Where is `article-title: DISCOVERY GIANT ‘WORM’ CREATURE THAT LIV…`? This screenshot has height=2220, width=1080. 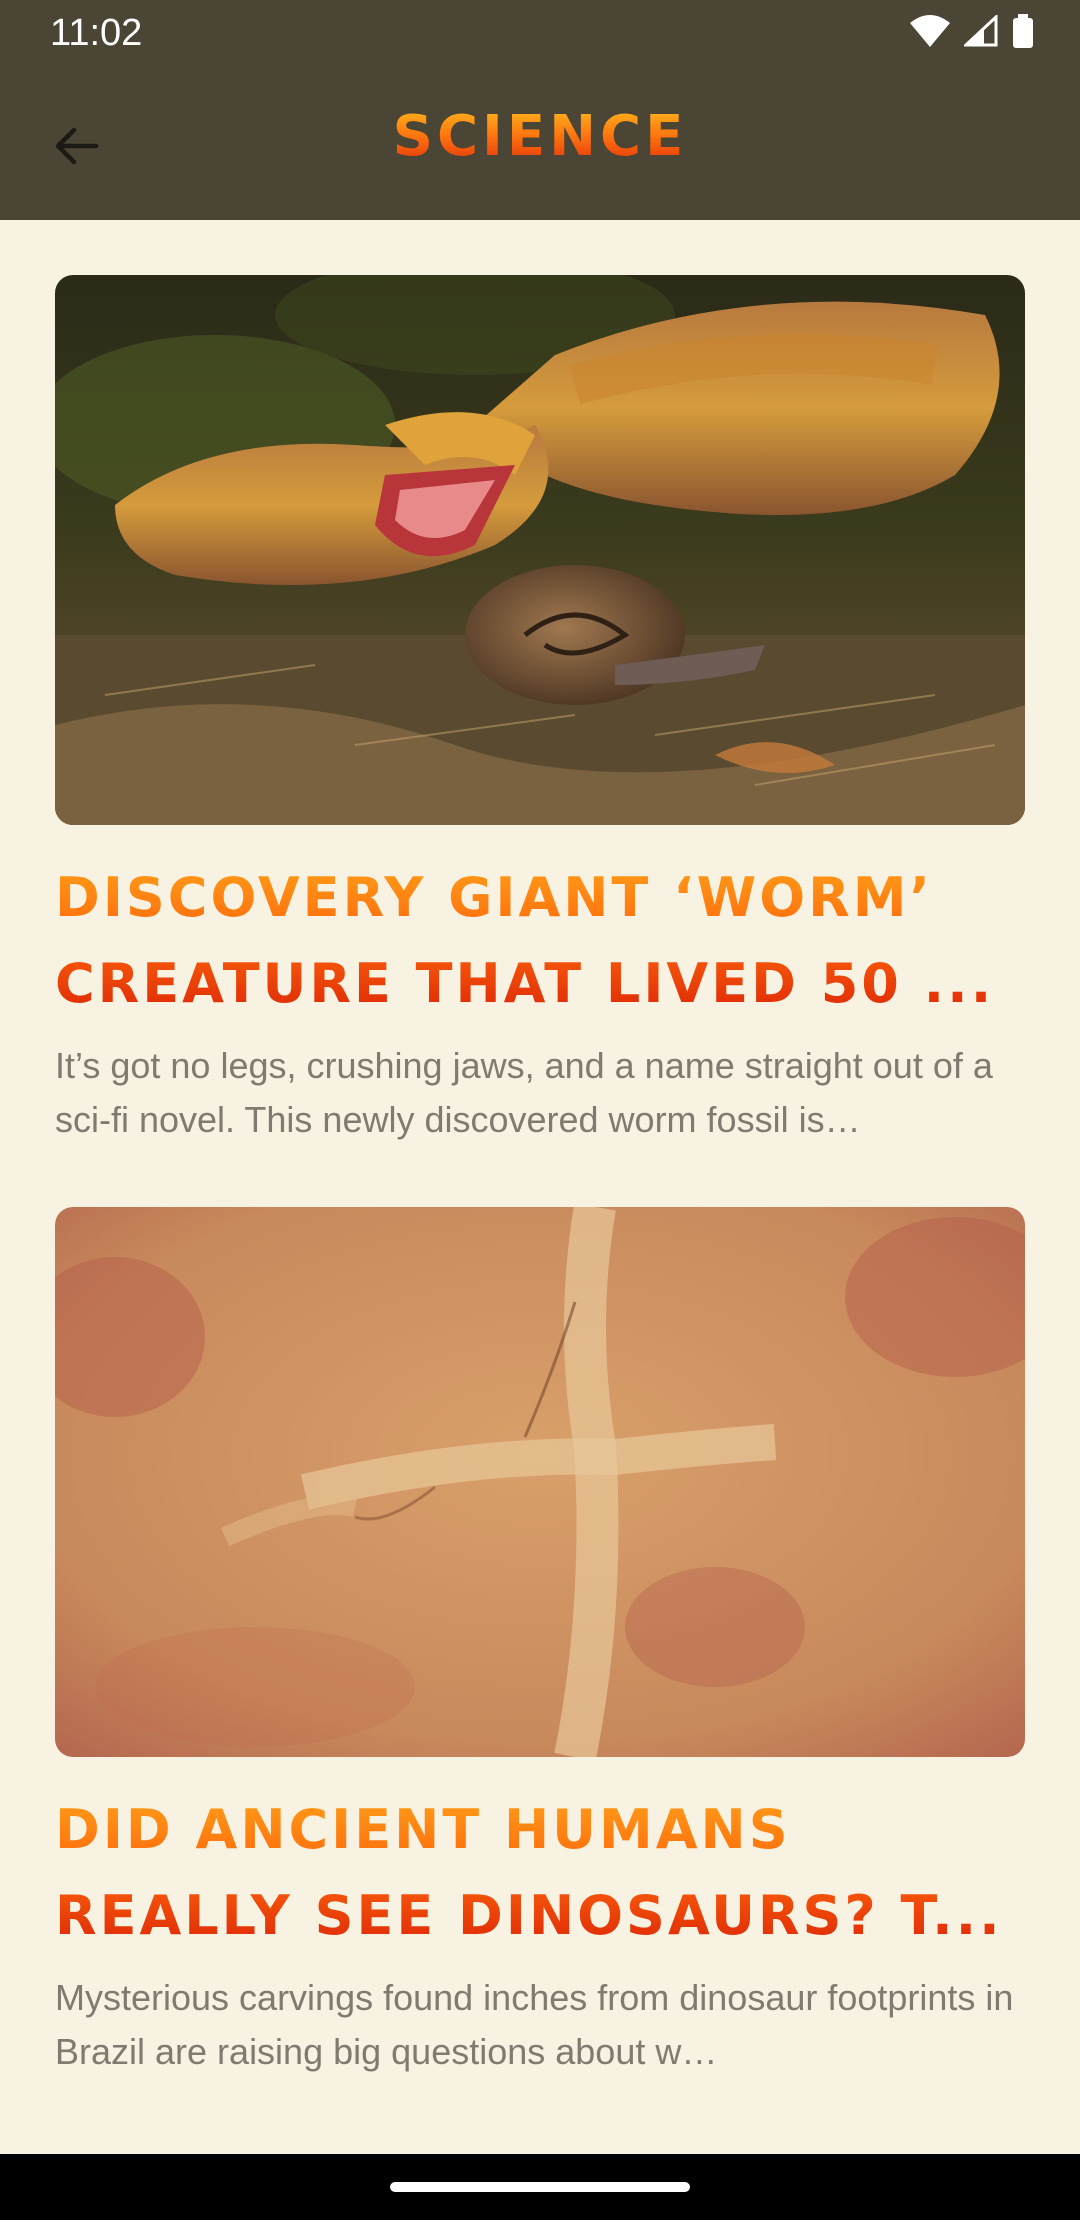
article-title: DISCOVERY GIANT ‘WORM’ CREATURE THAT LIV… is located at coordinates (540, 941).